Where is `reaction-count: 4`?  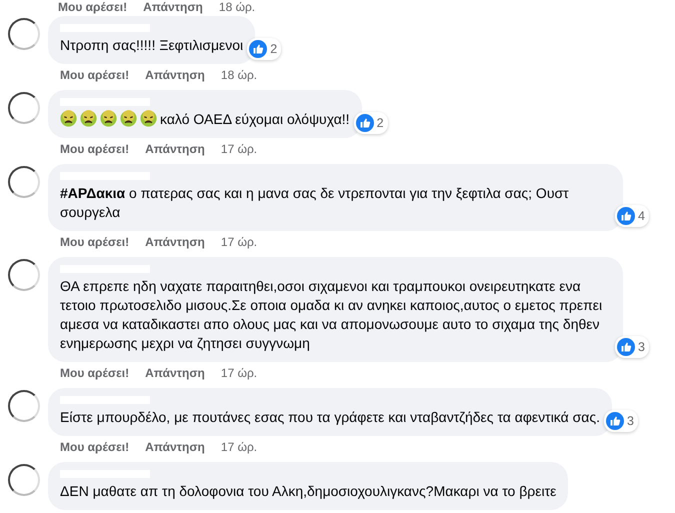
reaction-count: 4 is located at coordinates (632, 216).